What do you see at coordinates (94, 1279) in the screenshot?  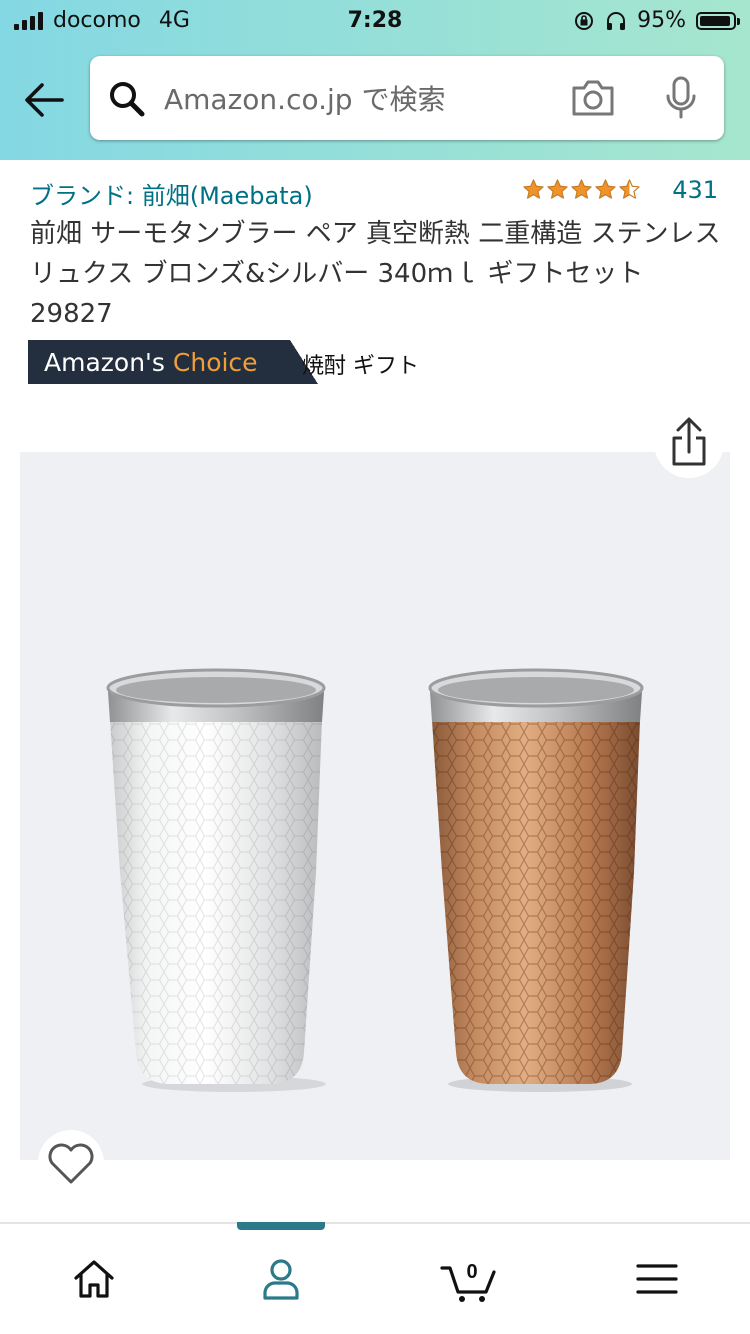 I see `home-icon` at bounding box center [94, 1279].